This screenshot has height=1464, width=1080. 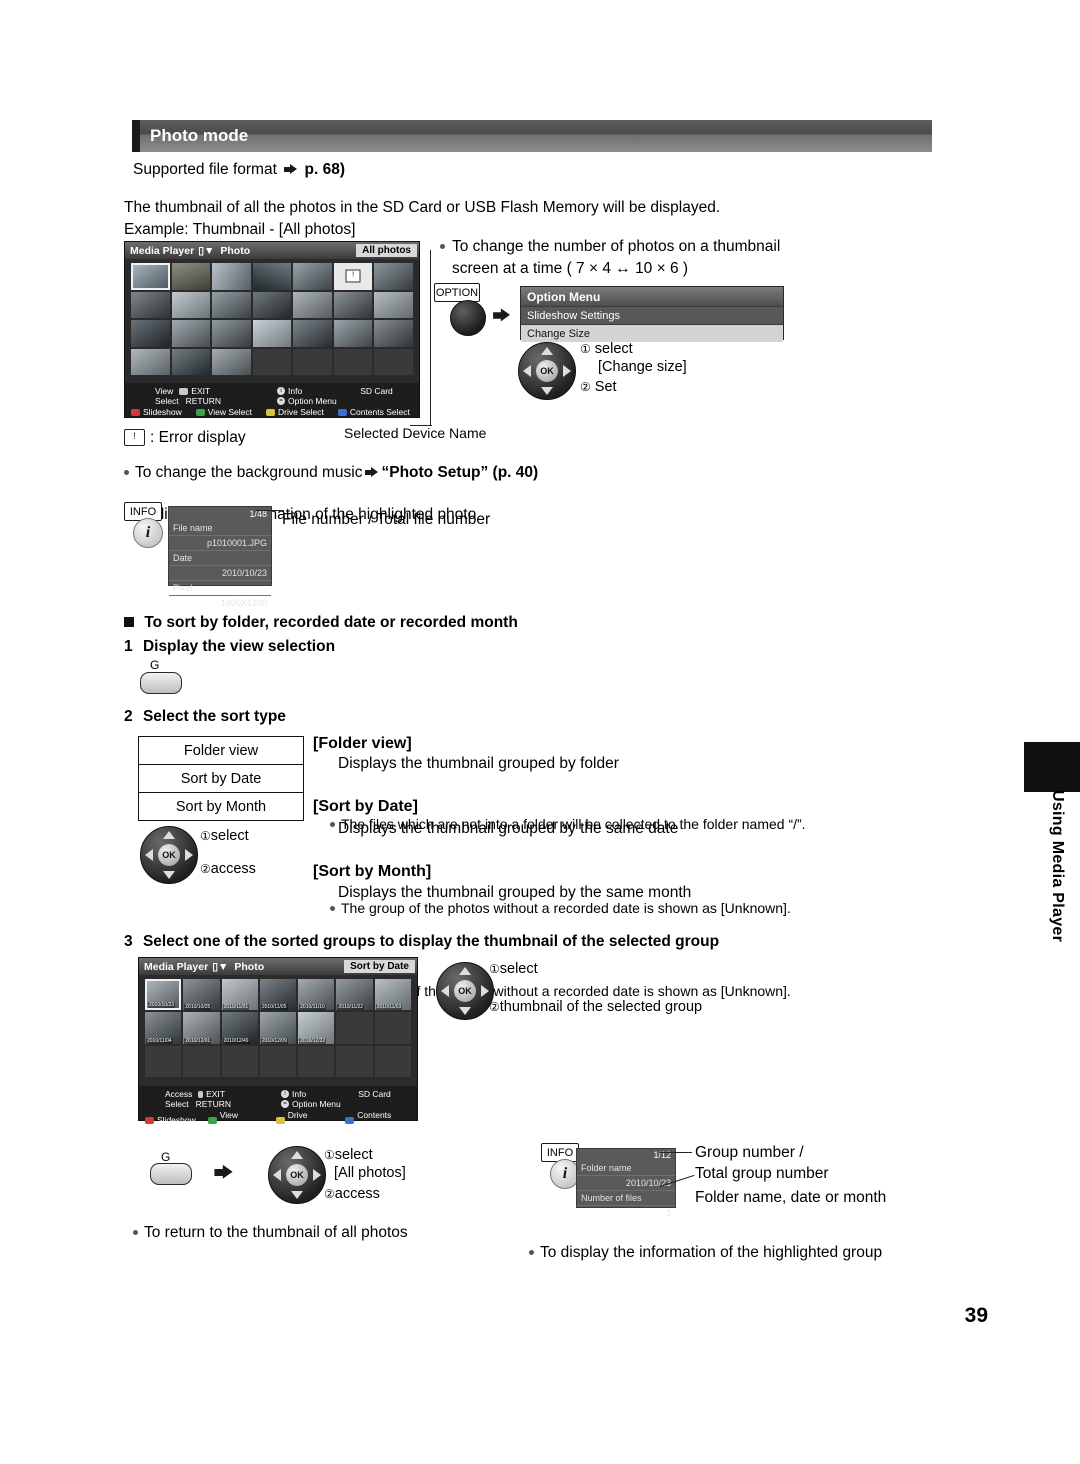 What do you see at coordinates (163, 1028) in the screenshot?
I see `group-cell: 2010/11/04` at bounding box center [163, 1028].